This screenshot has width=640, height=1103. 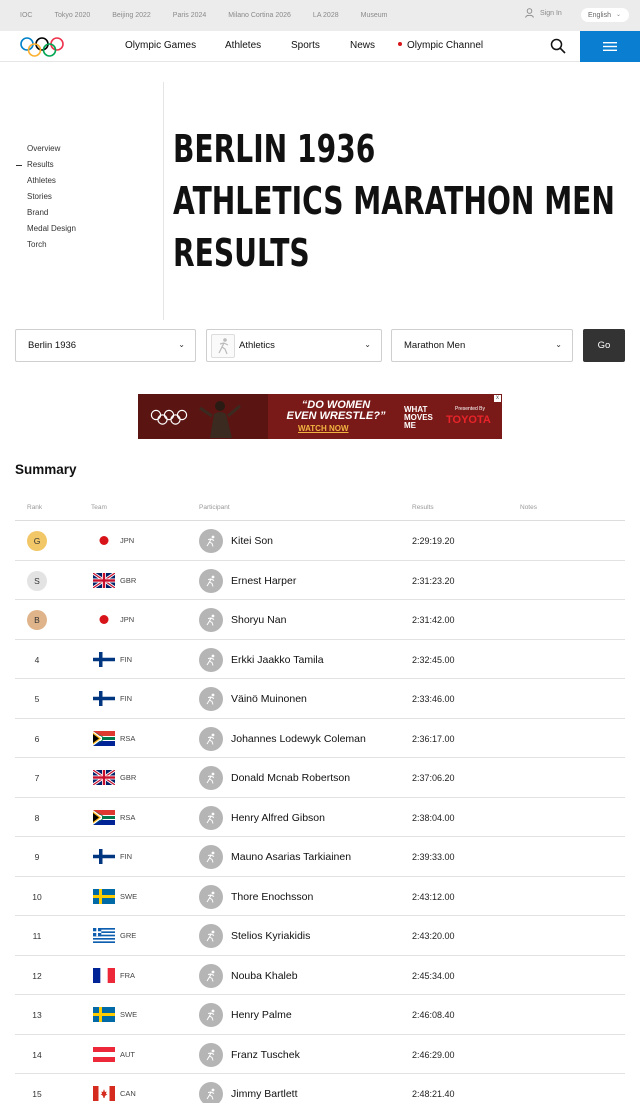 I want to click on athlete-name-link: Henry Alfred Gibson, so click(x=278, y=818).